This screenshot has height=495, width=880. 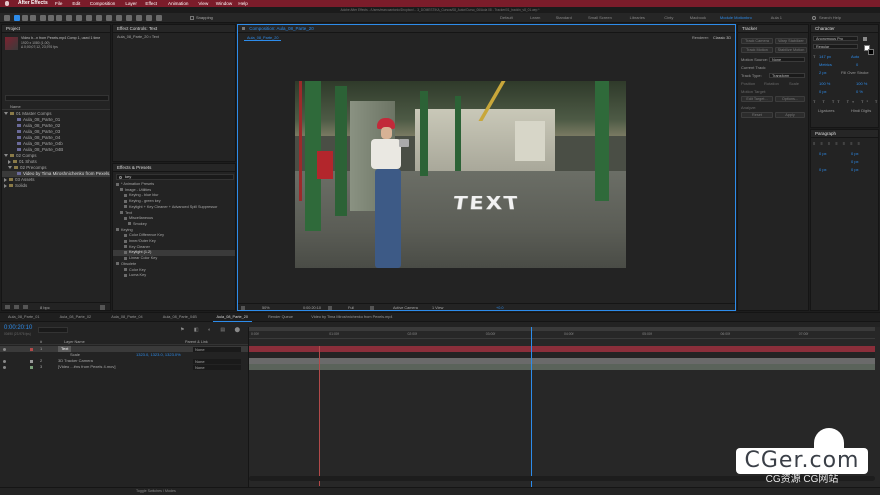 What do you see at coordinates (855, 169) in the screenshot?
I see `space-after-value: 0 px` at bounding box center [855, 169].